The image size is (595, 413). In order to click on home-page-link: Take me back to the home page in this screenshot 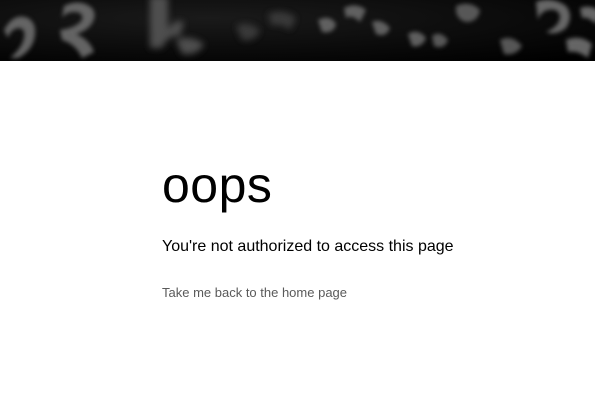, I will do `click(254, 293)`.